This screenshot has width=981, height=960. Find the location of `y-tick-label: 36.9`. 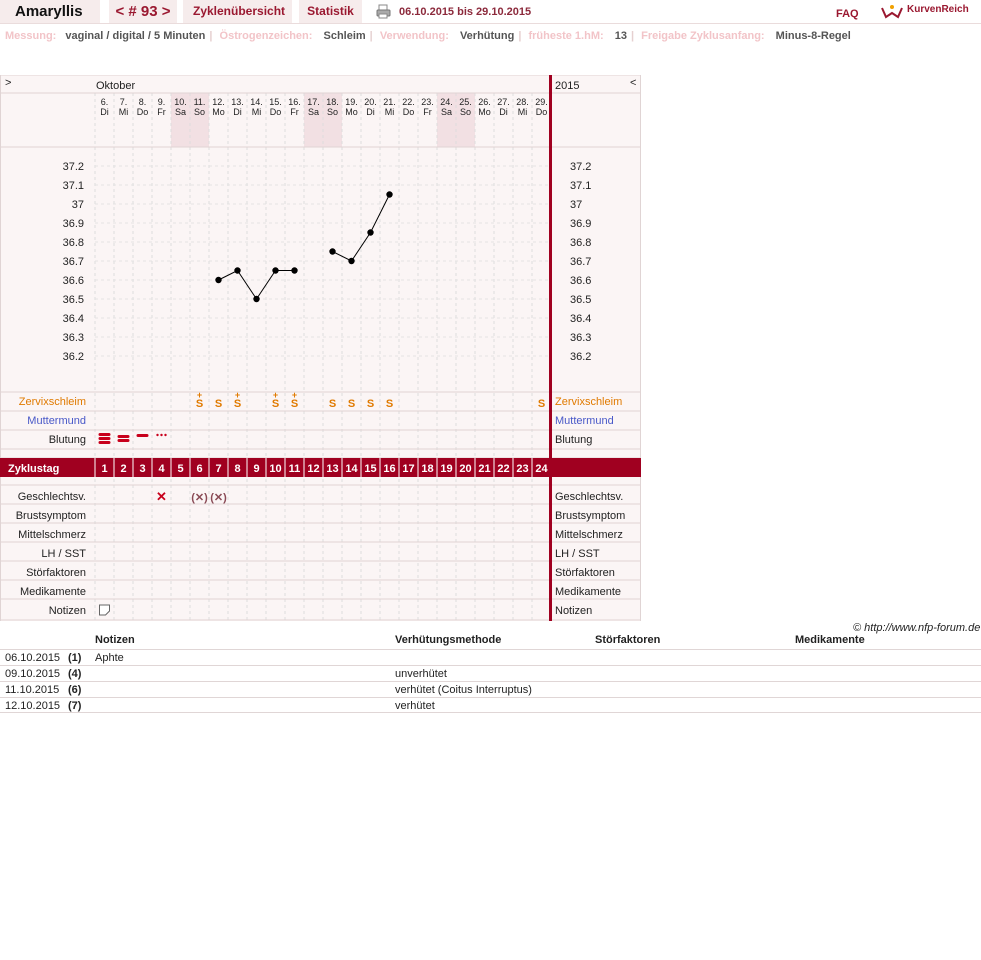

y-tick-label: 36.9 is located at coordinates (580, 224).